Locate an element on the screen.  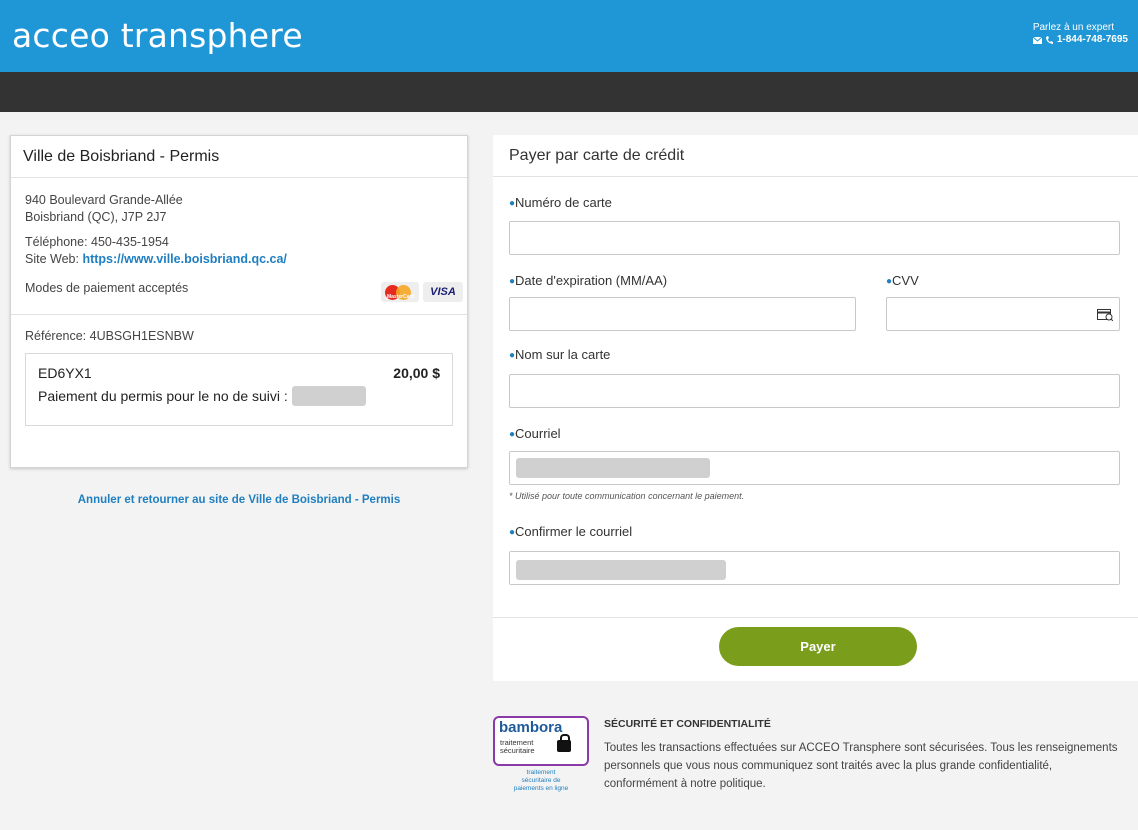
form-title: Payer par carte de crédit is located at coordinates (815, 156).